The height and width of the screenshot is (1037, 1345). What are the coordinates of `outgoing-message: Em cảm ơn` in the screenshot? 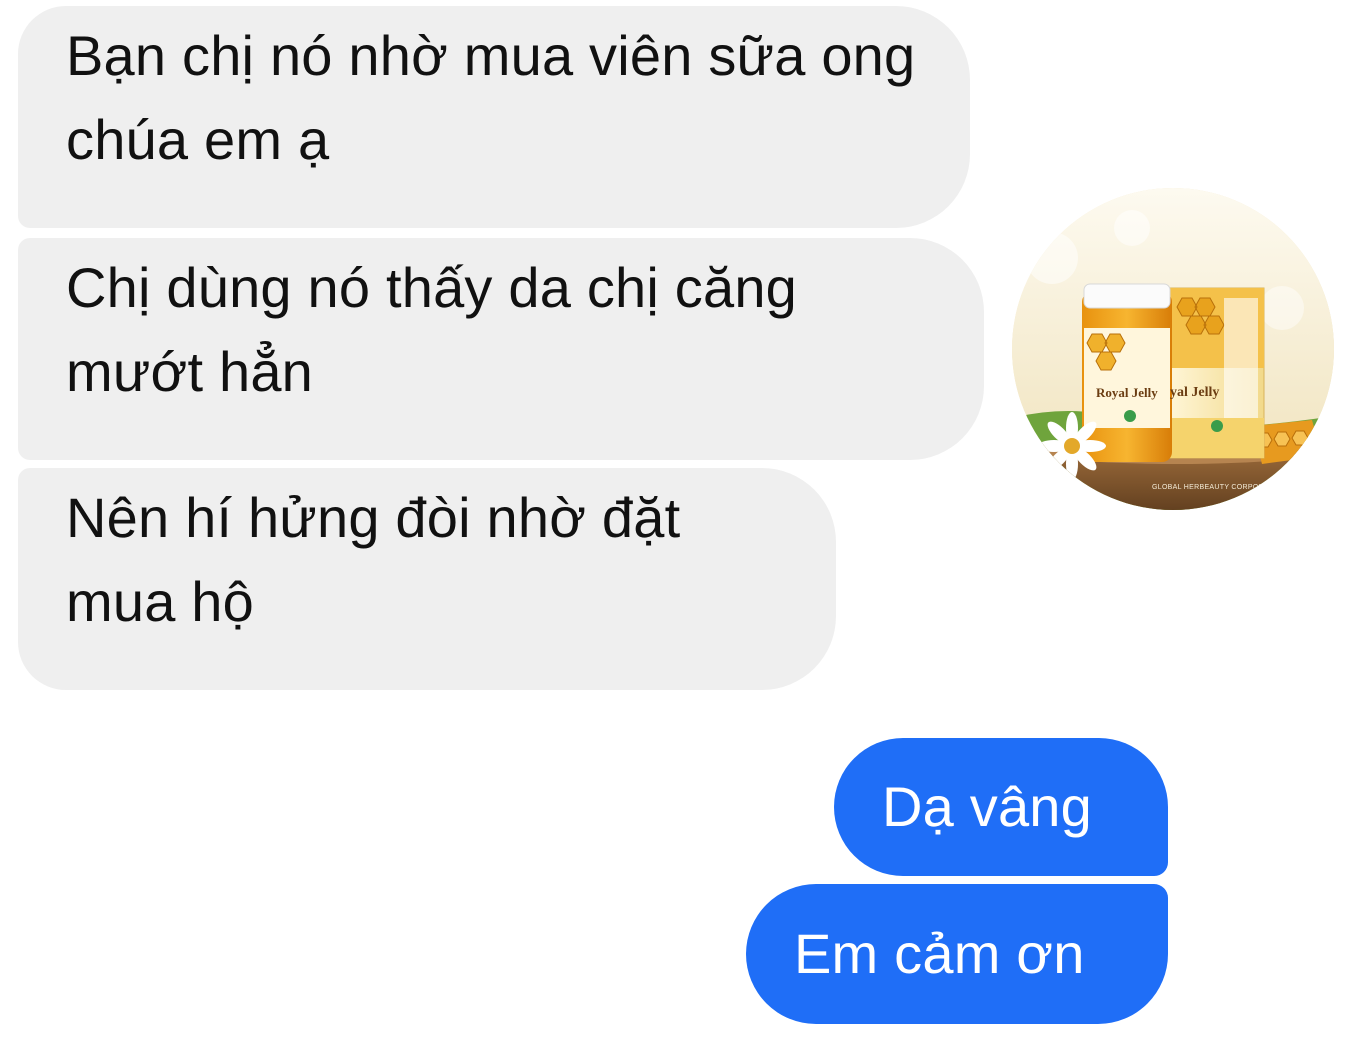 It's located at (957, 954).